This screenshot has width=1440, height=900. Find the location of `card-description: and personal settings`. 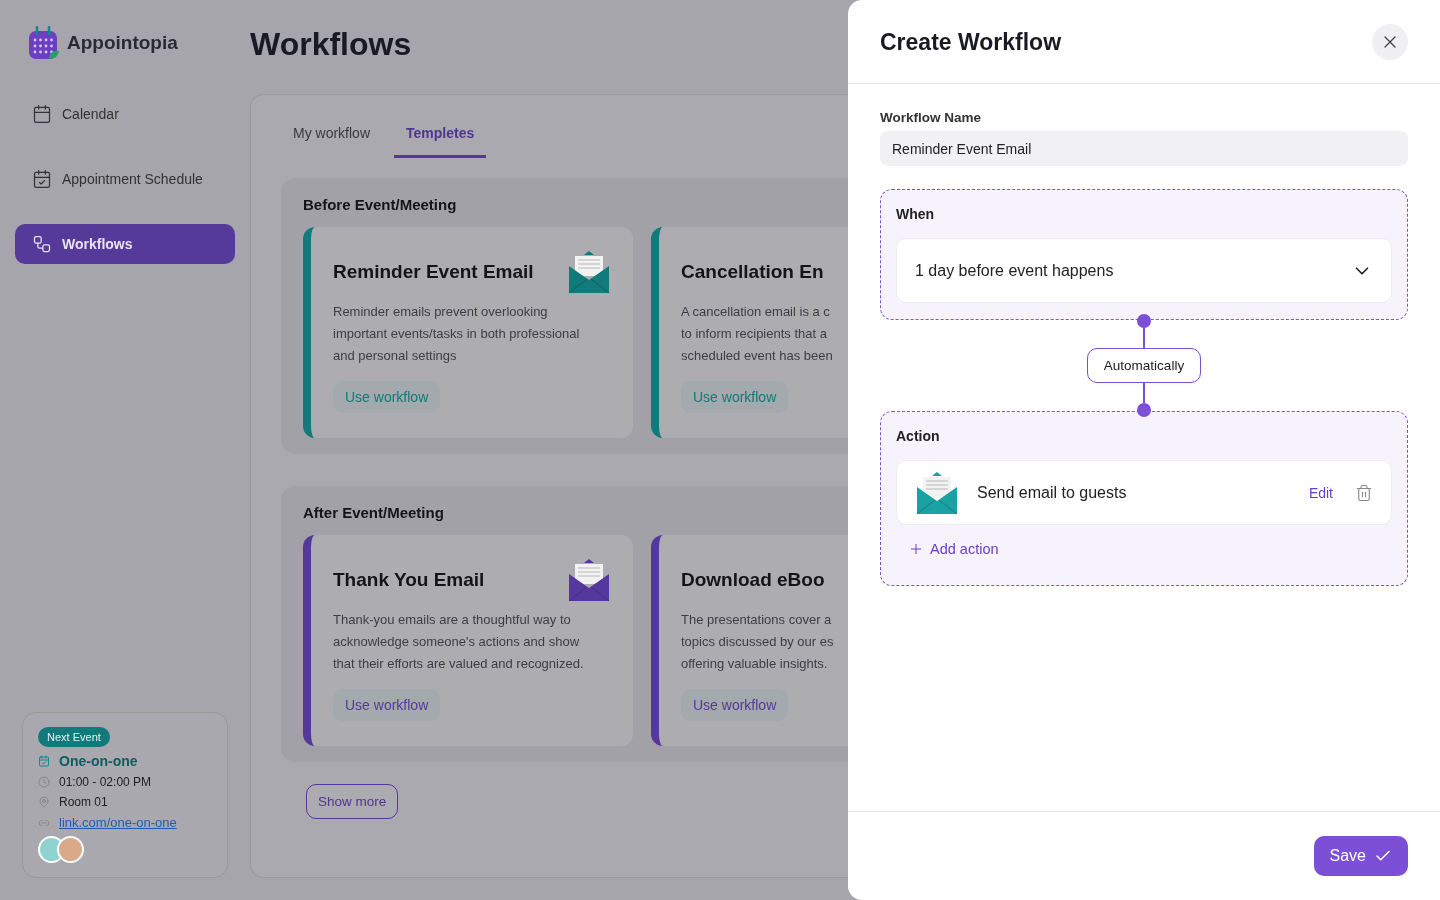

card-description: and personal settings is located at coordinates (395, 356).